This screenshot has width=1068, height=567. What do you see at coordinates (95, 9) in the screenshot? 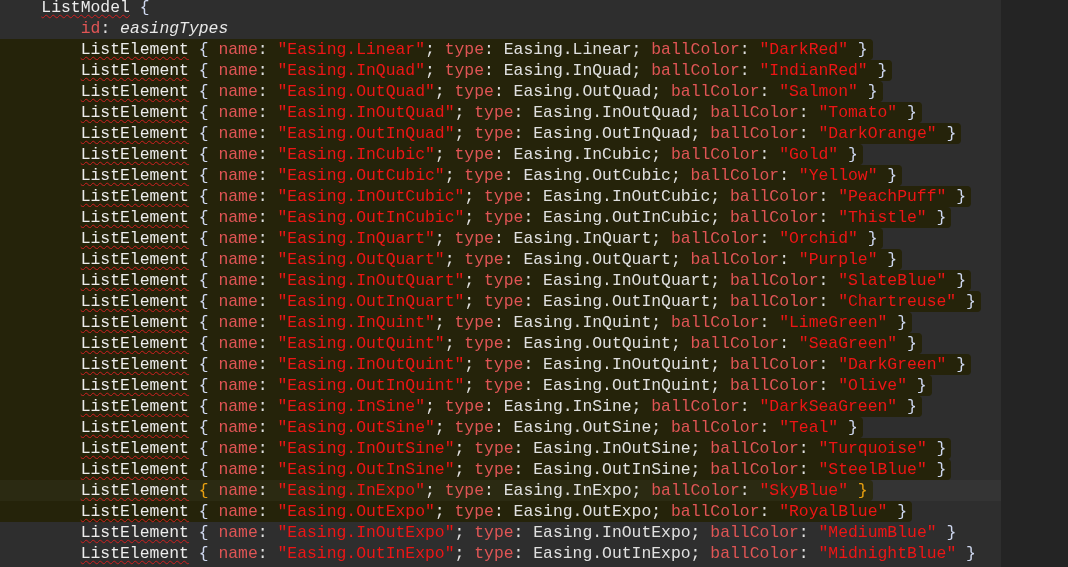
I see `code-line: ListModel {` at bounding box center [95, 9].